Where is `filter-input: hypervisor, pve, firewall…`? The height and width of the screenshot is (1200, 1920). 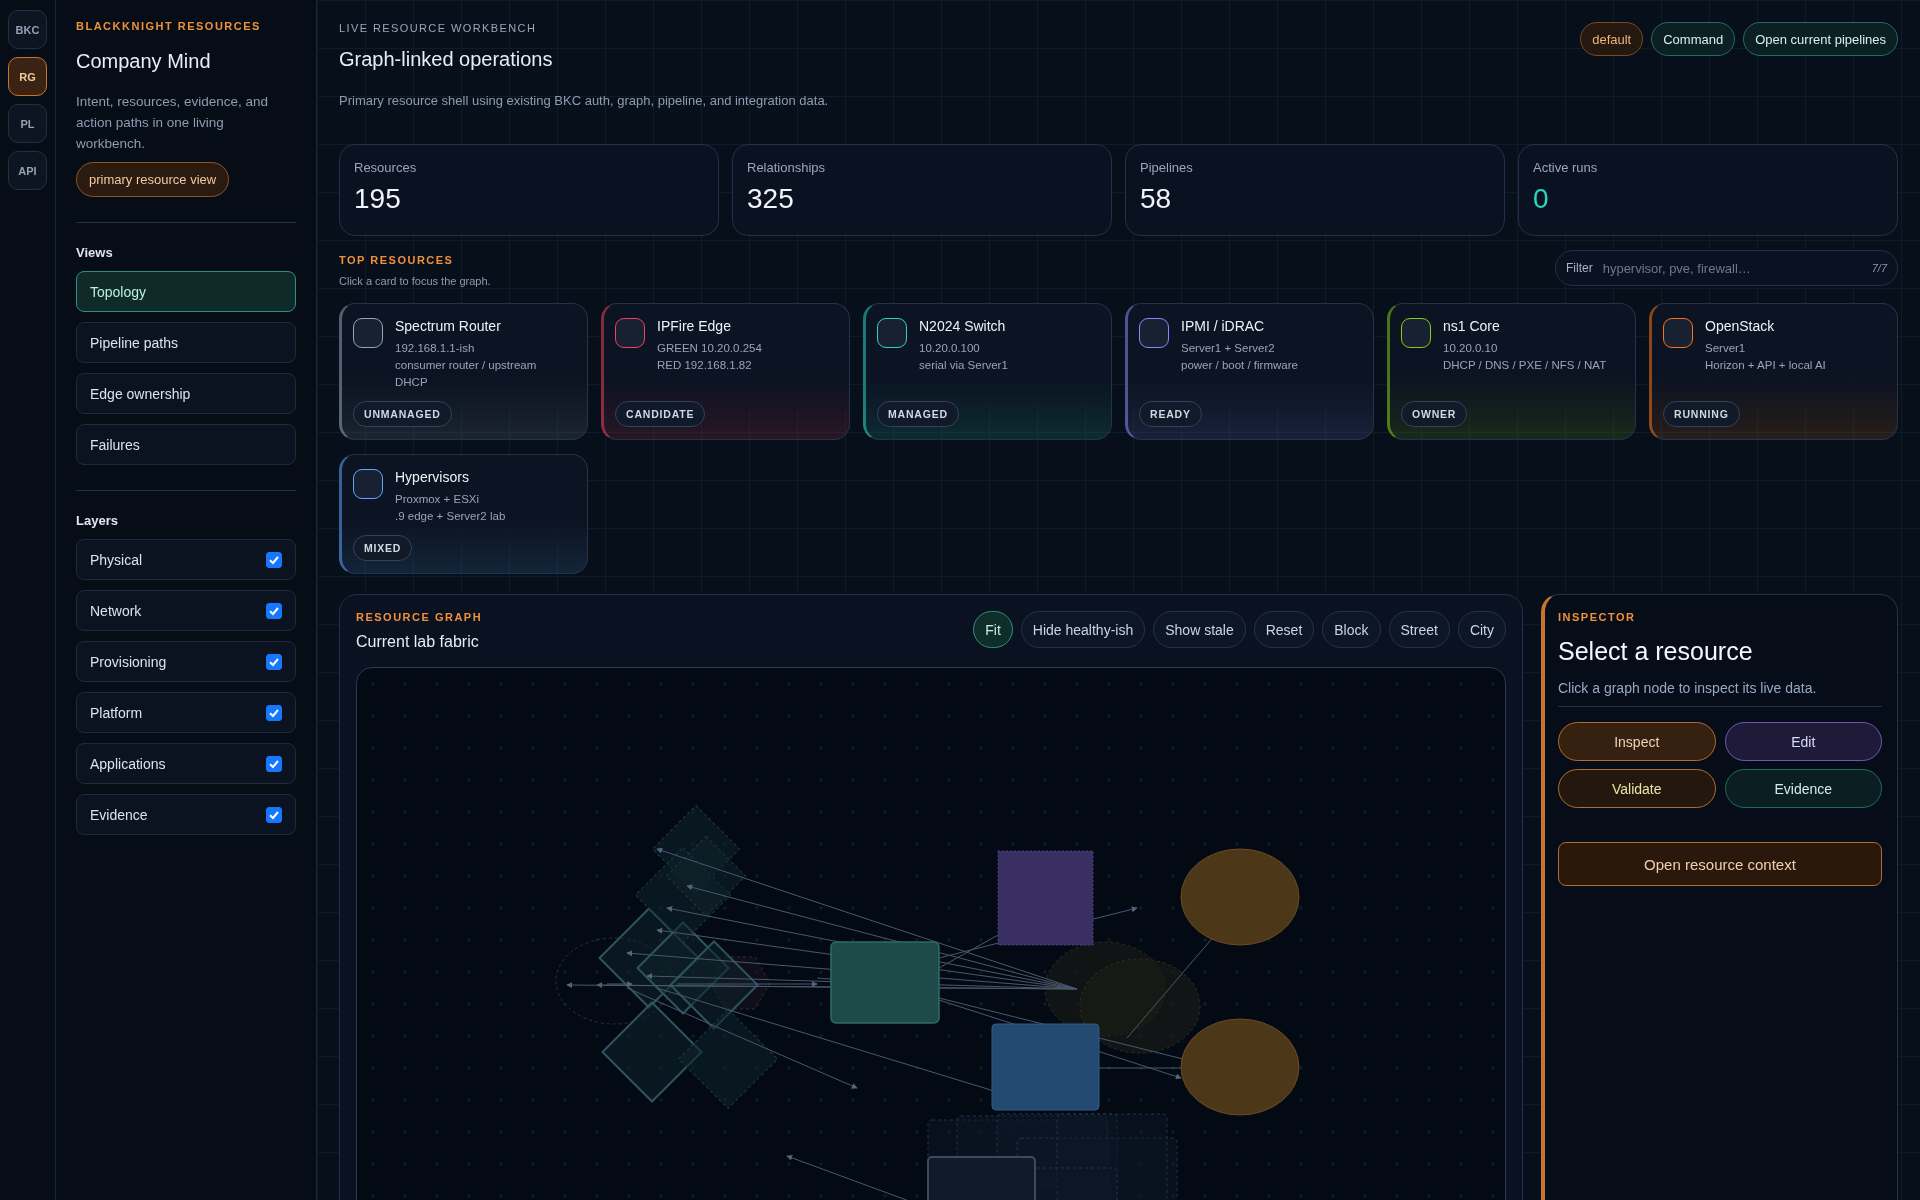 filter-input: hypervisor, pve, firewall… is located at coordinates (1732, 268).